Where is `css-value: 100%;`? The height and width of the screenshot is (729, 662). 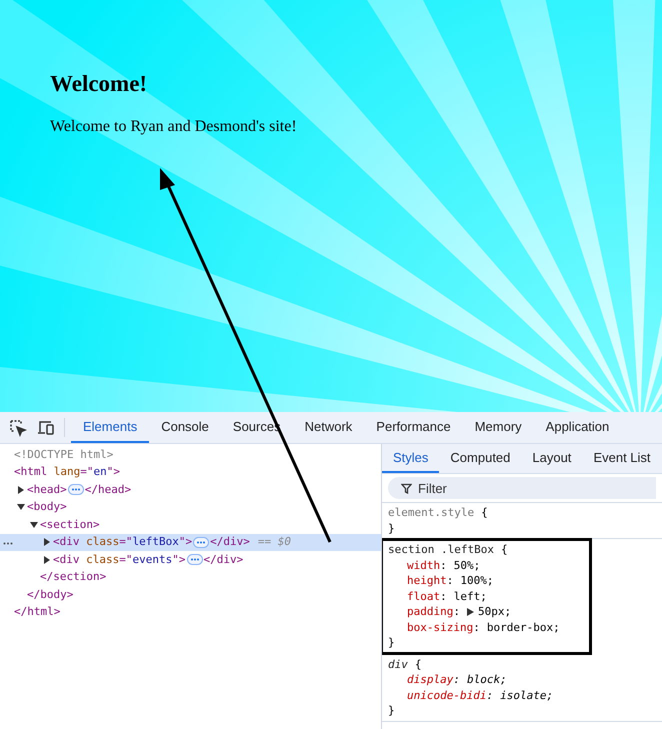
css-value: 100%; is located at coordinates (477, 580).